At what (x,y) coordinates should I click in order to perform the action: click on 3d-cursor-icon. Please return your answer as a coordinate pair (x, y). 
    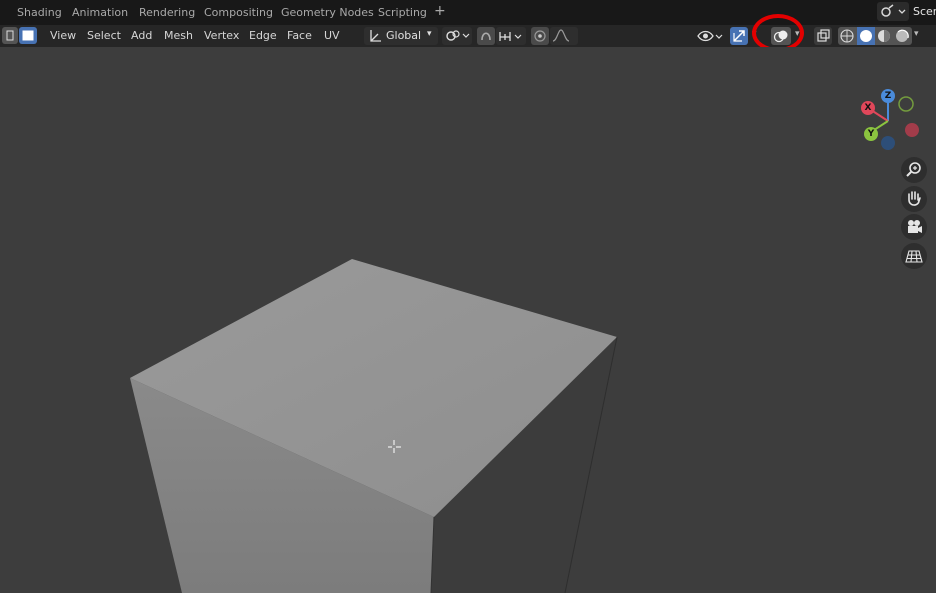
    Looking at the image, I should click on (394, 446).